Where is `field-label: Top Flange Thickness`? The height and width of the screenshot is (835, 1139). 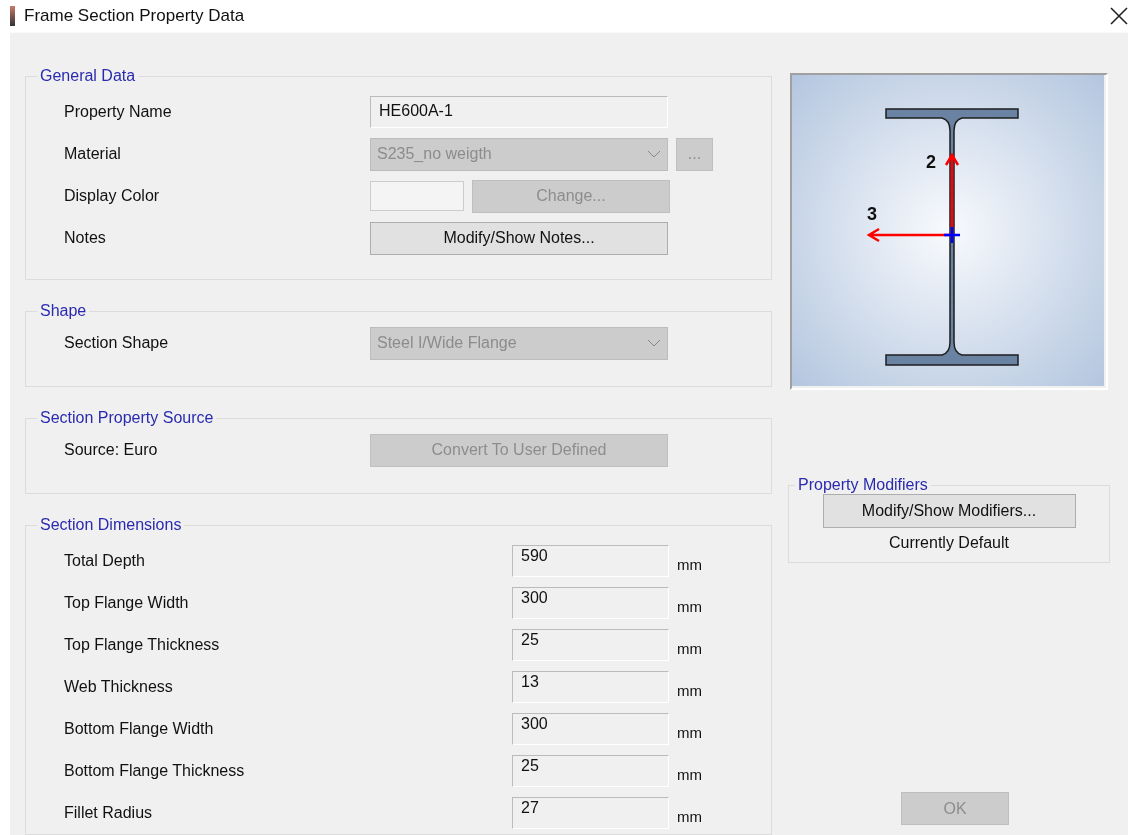 field-label: Top Flange Thickness is located at coordinates (142, 645).